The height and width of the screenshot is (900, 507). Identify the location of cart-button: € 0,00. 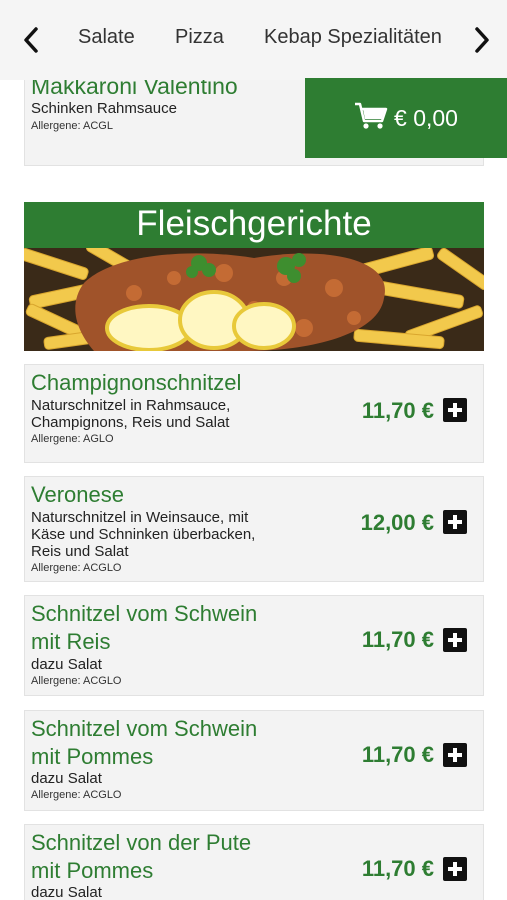
(406, 118).